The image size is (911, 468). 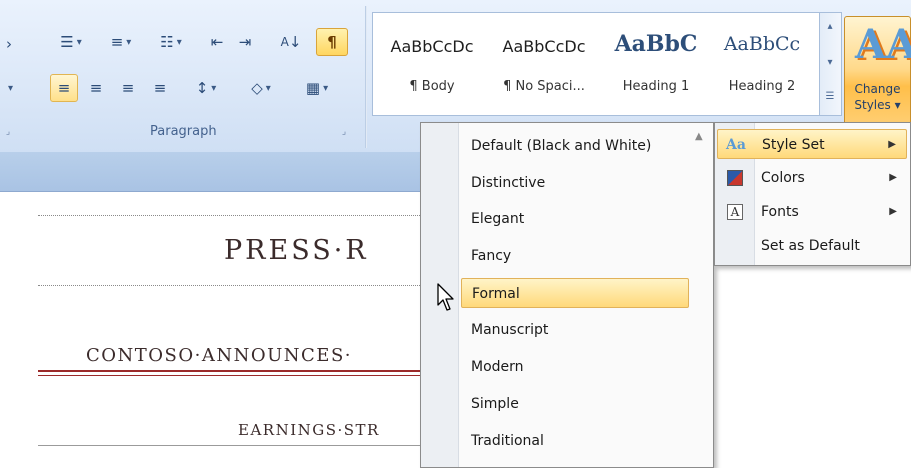 I want to click on shading-button: ◇ ▾, so click(x=261, y=88).